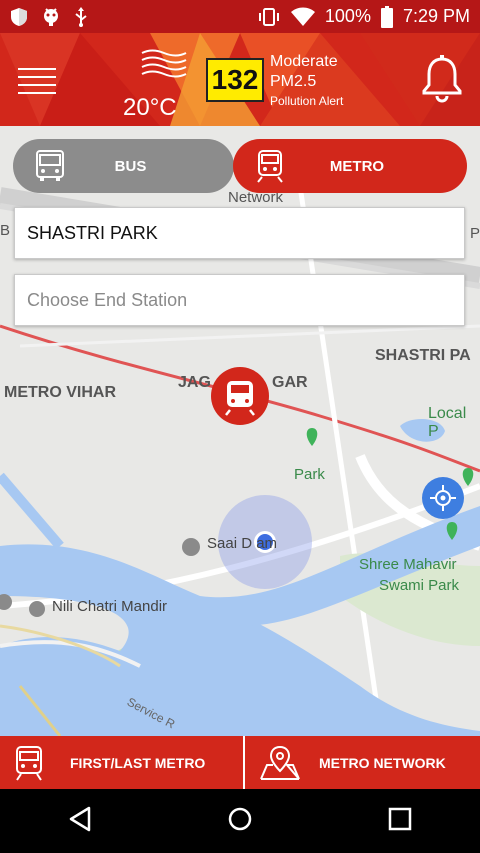  I want to click on home-button, so click(240, 821).